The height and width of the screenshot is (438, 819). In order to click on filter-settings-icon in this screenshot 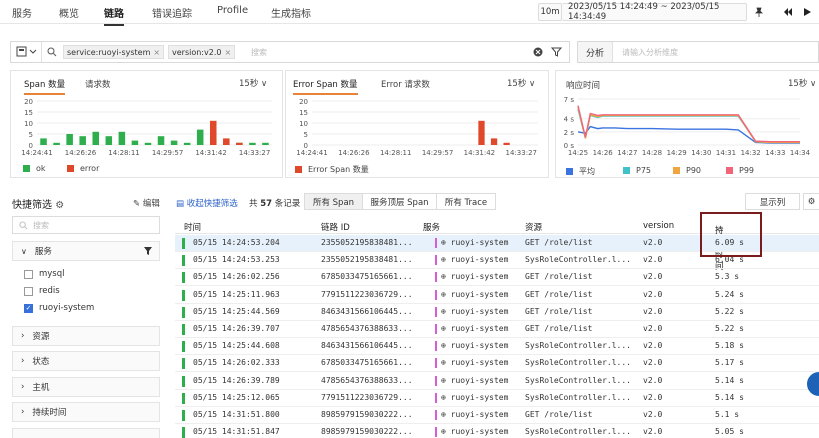, I will do `click(556, 53)`.